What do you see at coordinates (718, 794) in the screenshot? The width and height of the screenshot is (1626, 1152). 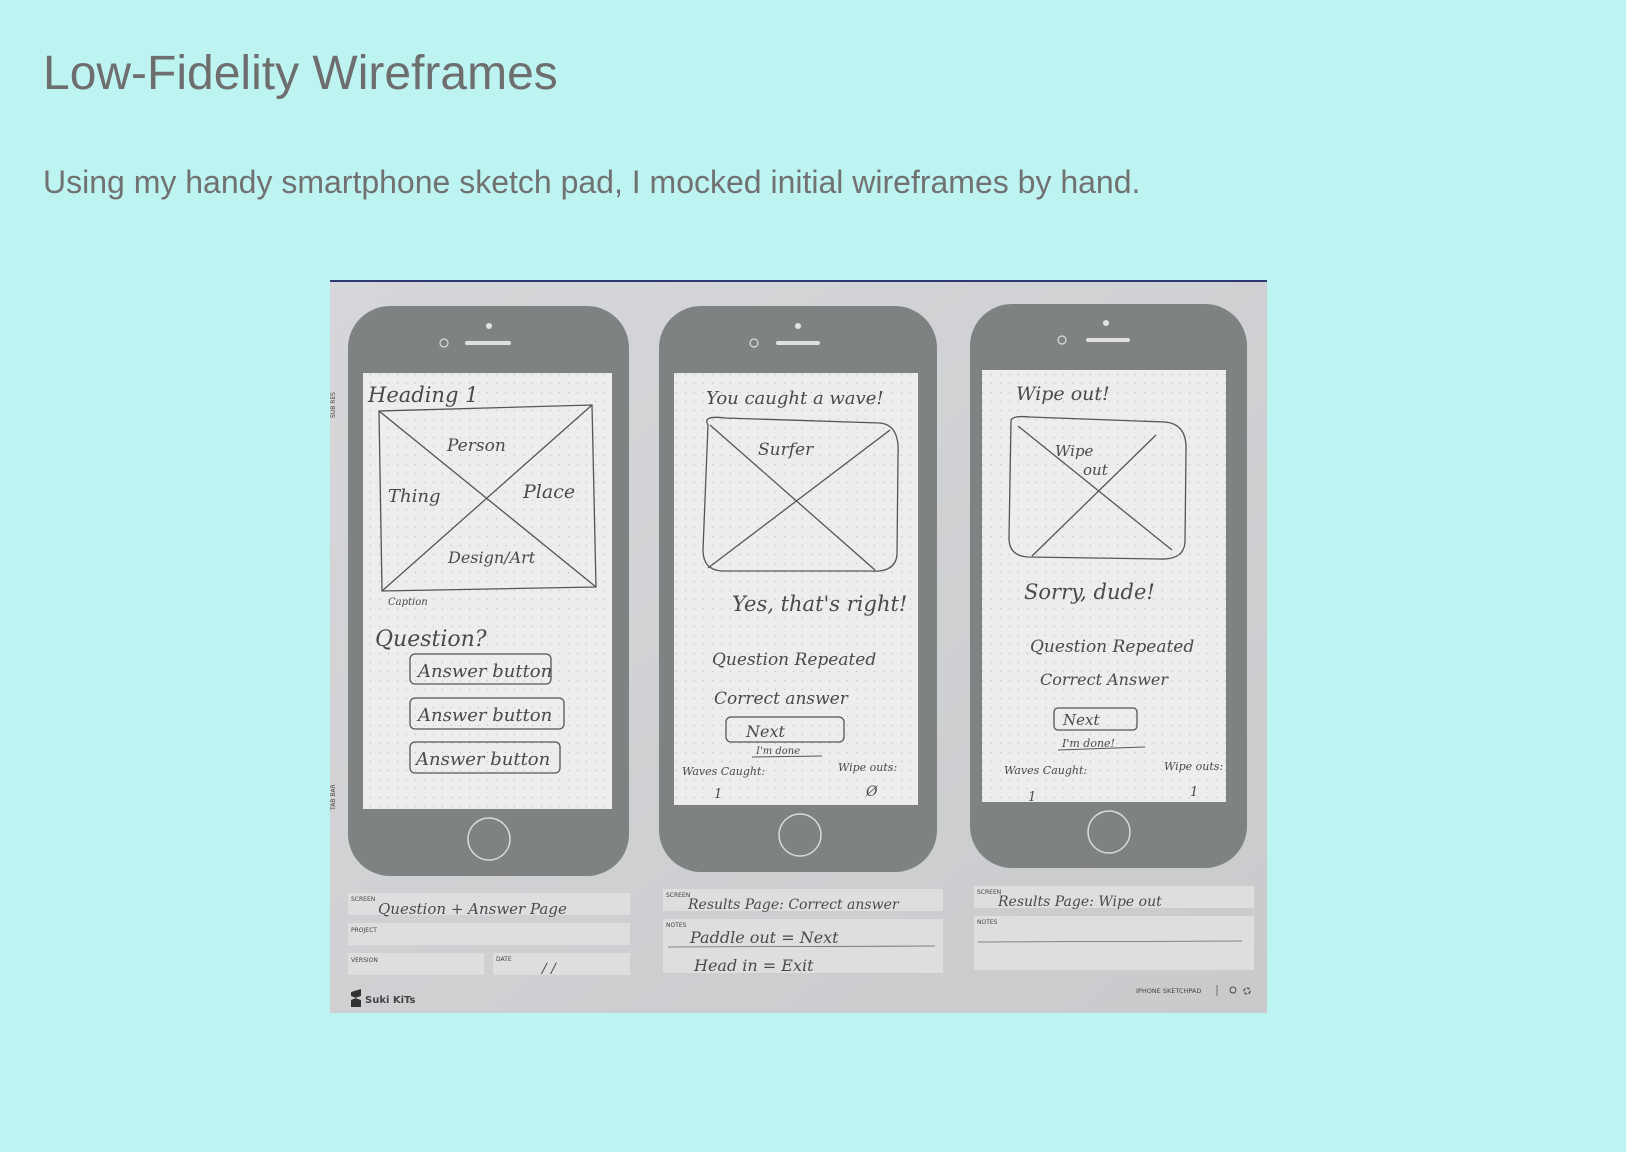 I see `waves-caught-value-2: 1` at bounding box center [718, 794].